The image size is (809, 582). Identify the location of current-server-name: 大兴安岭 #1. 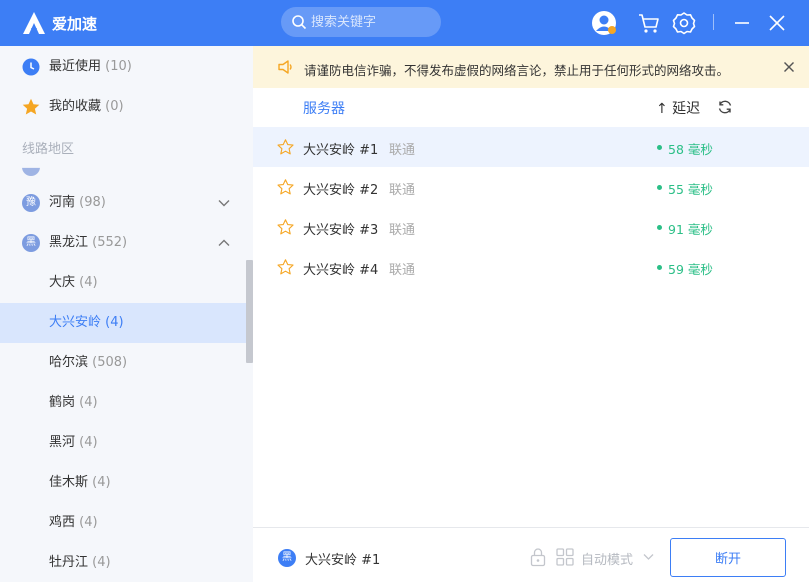
(343, 560).